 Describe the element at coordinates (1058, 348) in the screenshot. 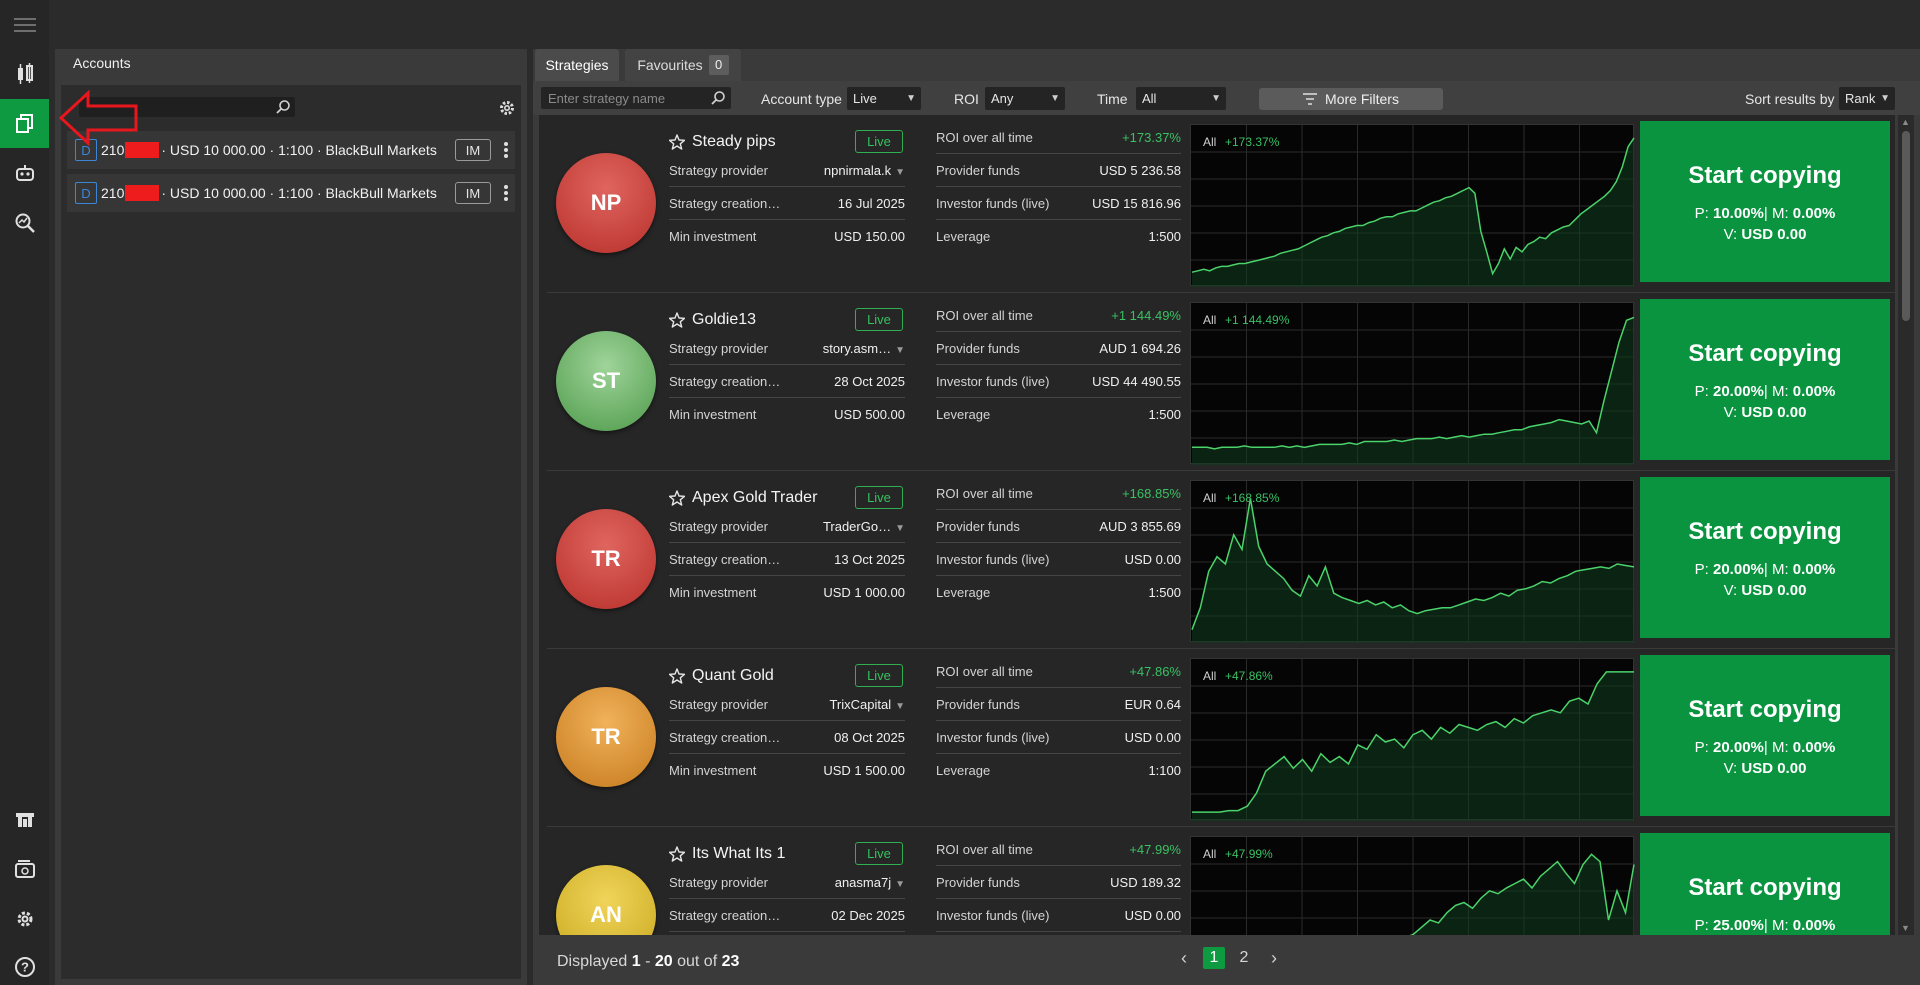

I see `provider-funds-field: Provider funds AUD 1 694.26` at that location.